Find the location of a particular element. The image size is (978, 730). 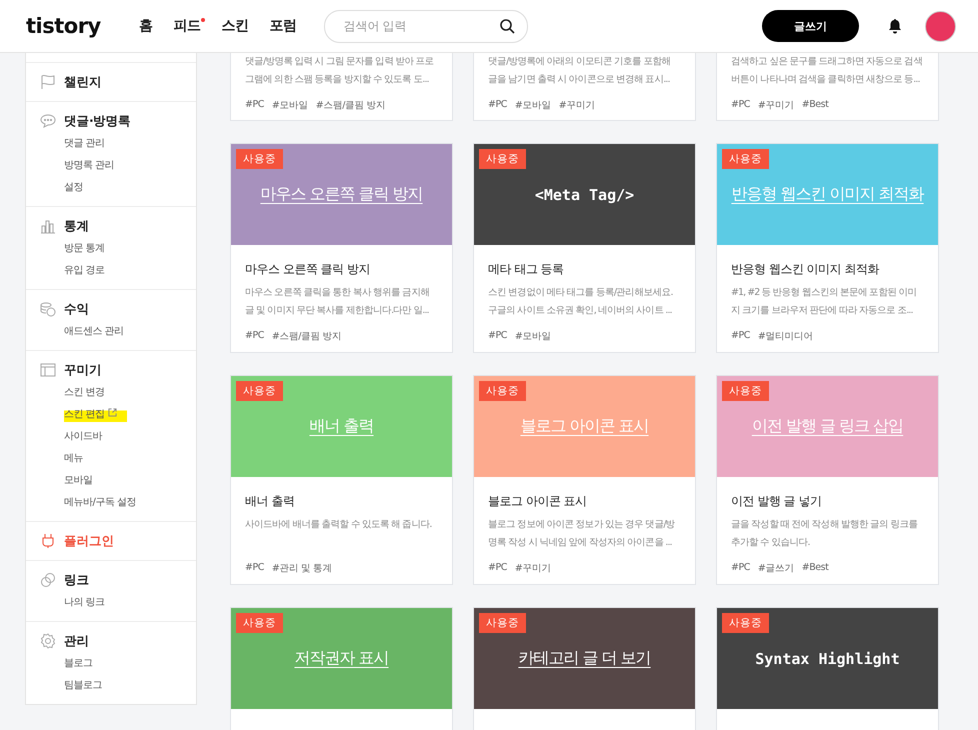

sidebar-item: 스킨 변경 is located at coordinates (84, 392).